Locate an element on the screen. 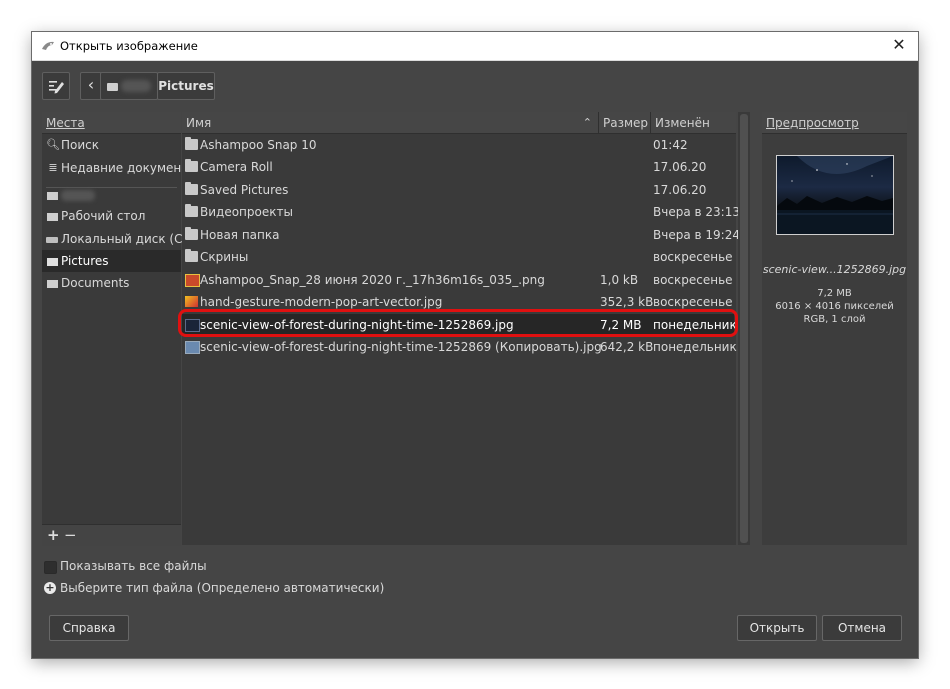 This screenshot has width=950, height=689. place-pictures: Pictures is located at coordinates (111, 261).